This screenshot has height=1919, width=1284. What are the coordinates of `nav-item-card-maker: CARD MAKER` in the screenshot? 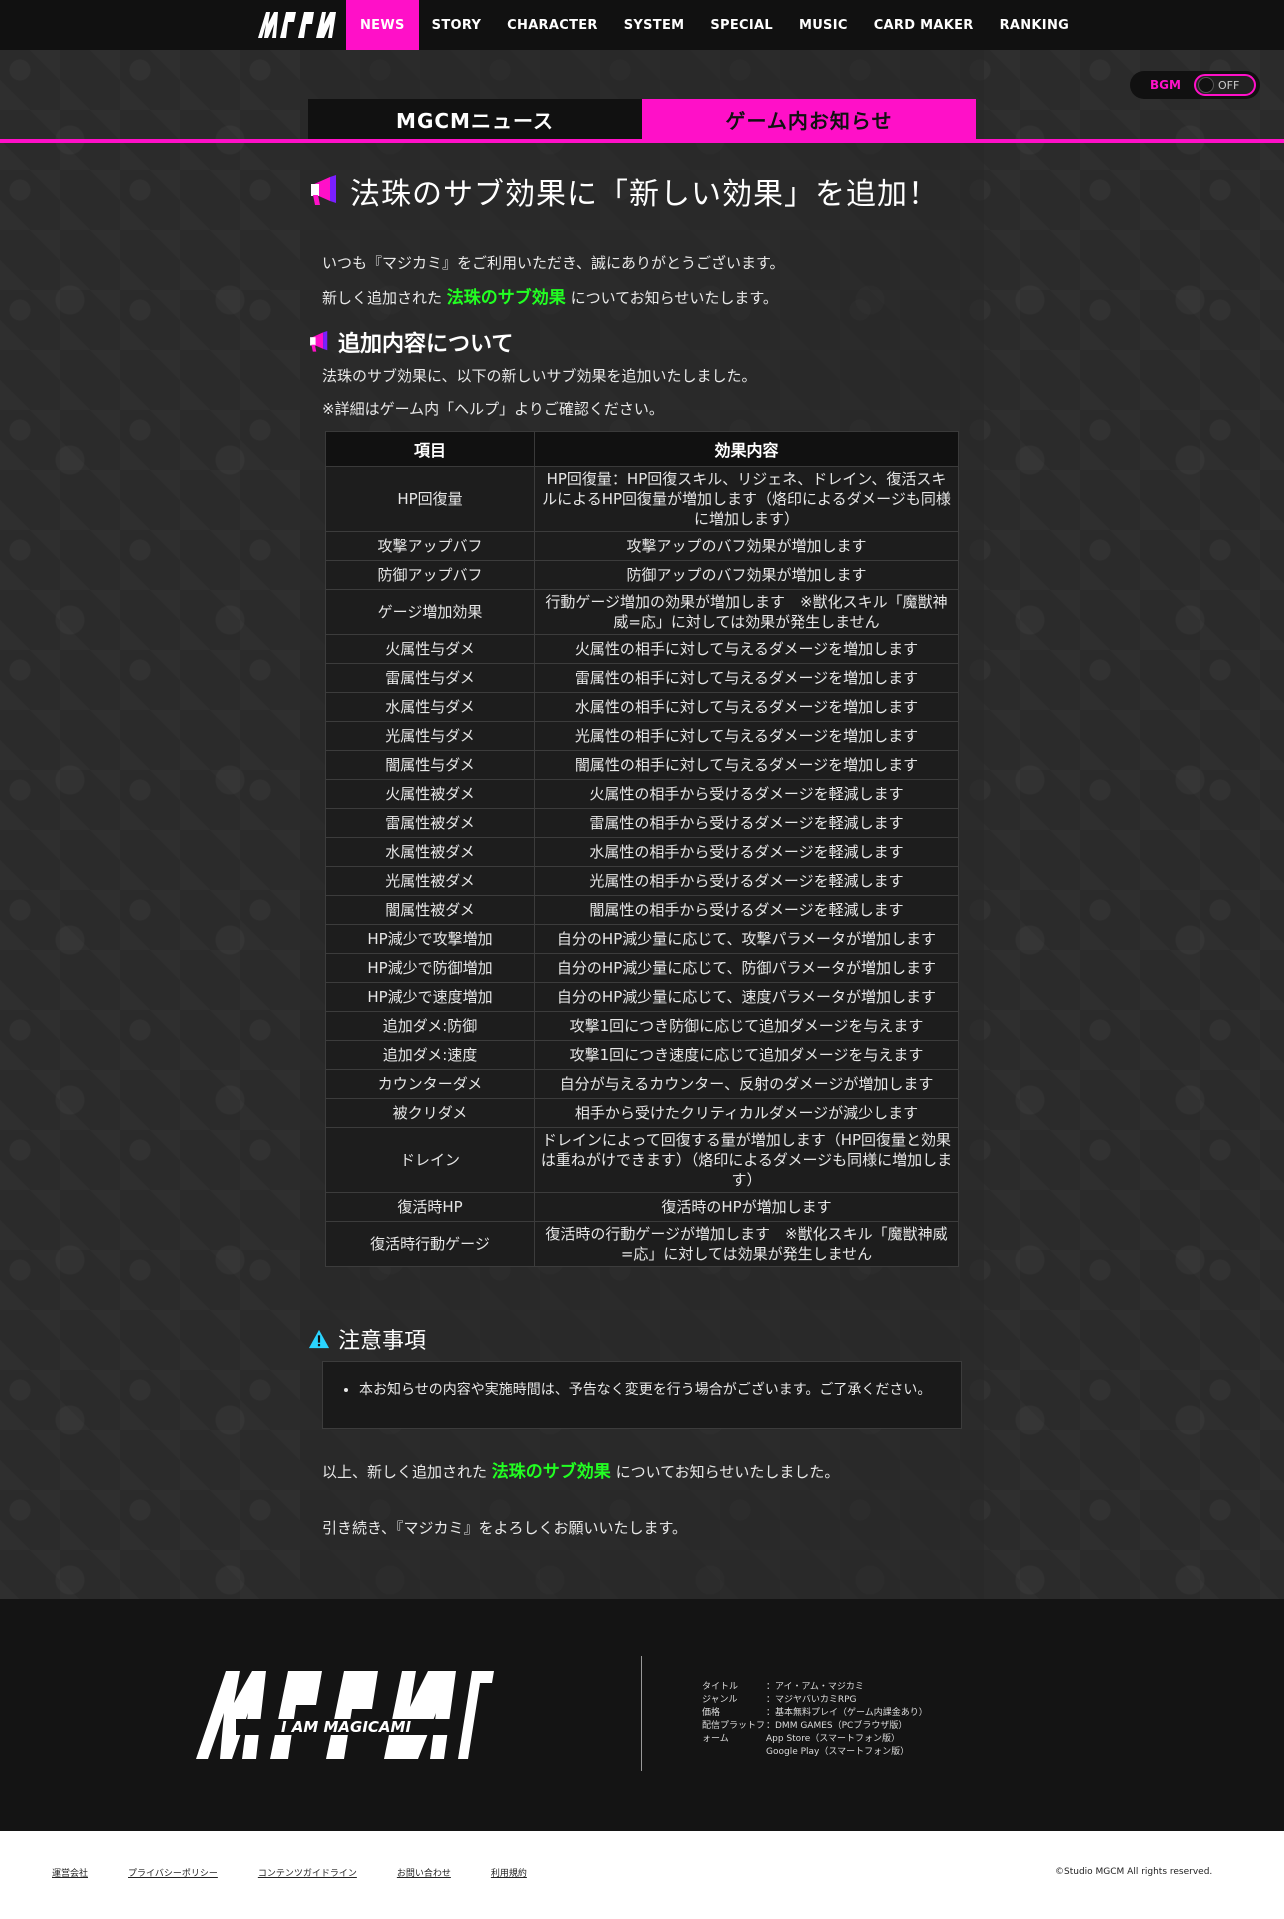 It's located at (924, 25).